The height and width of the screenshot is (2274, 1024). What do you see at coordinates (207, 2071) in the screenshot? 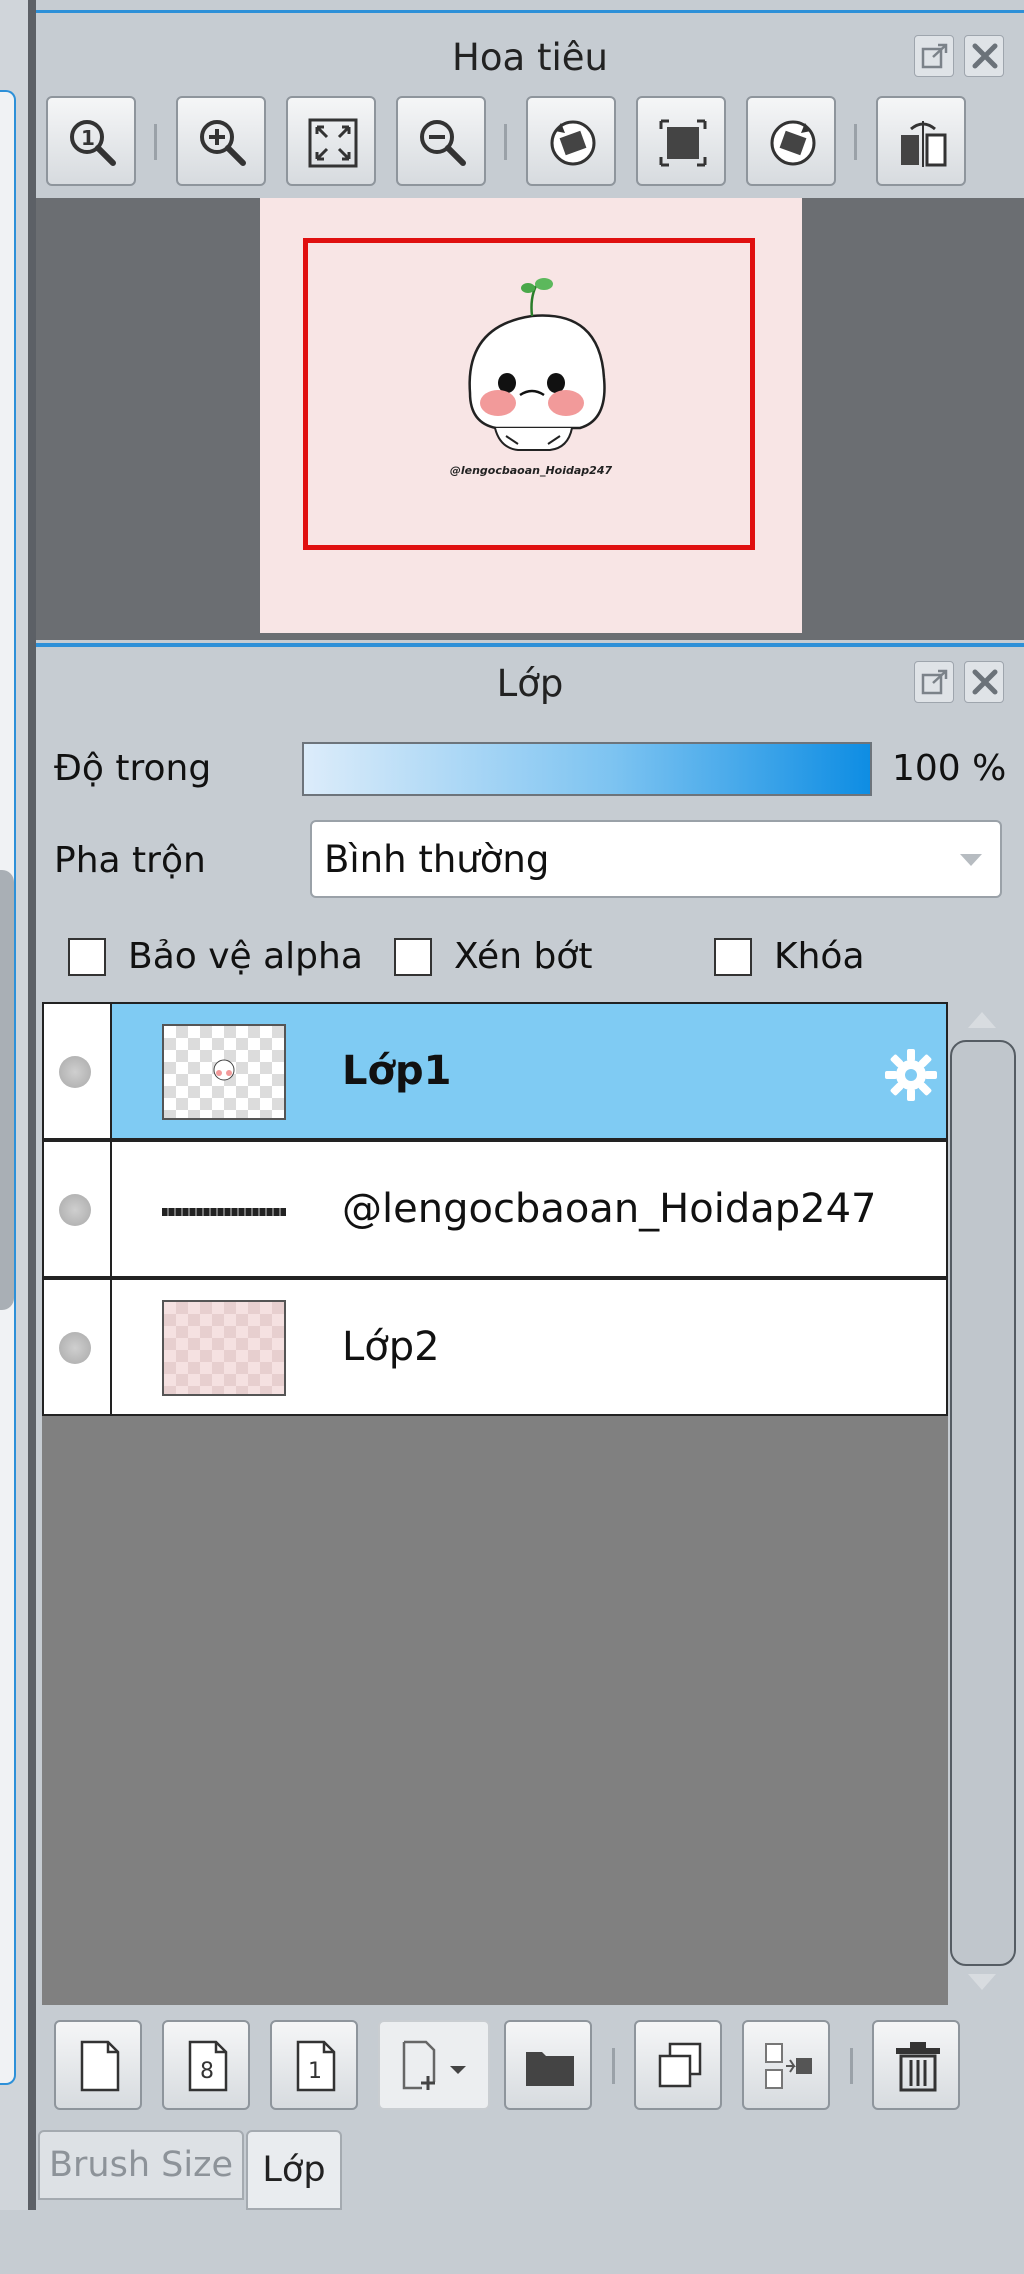
I see `svg-text: 8` at bounding box center [207, 2071].